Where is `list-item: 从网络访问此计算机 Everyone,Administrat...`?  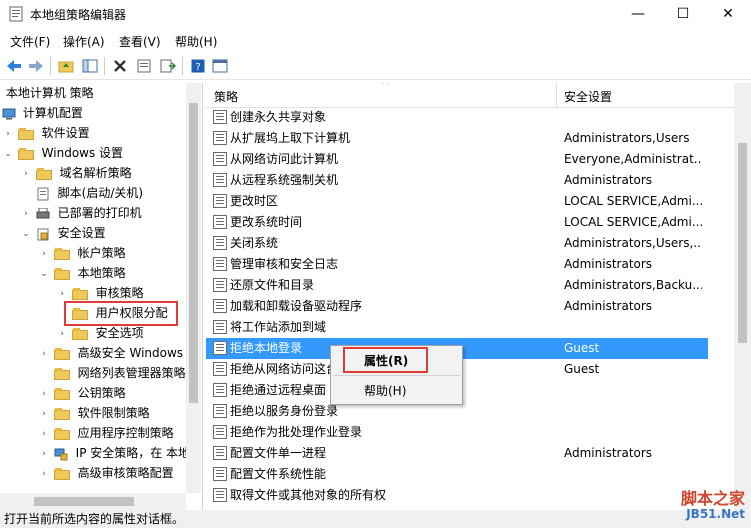 list-item: 从网络访问此计算机 Everyone,Administrat... is located at coordinates (457, 159).